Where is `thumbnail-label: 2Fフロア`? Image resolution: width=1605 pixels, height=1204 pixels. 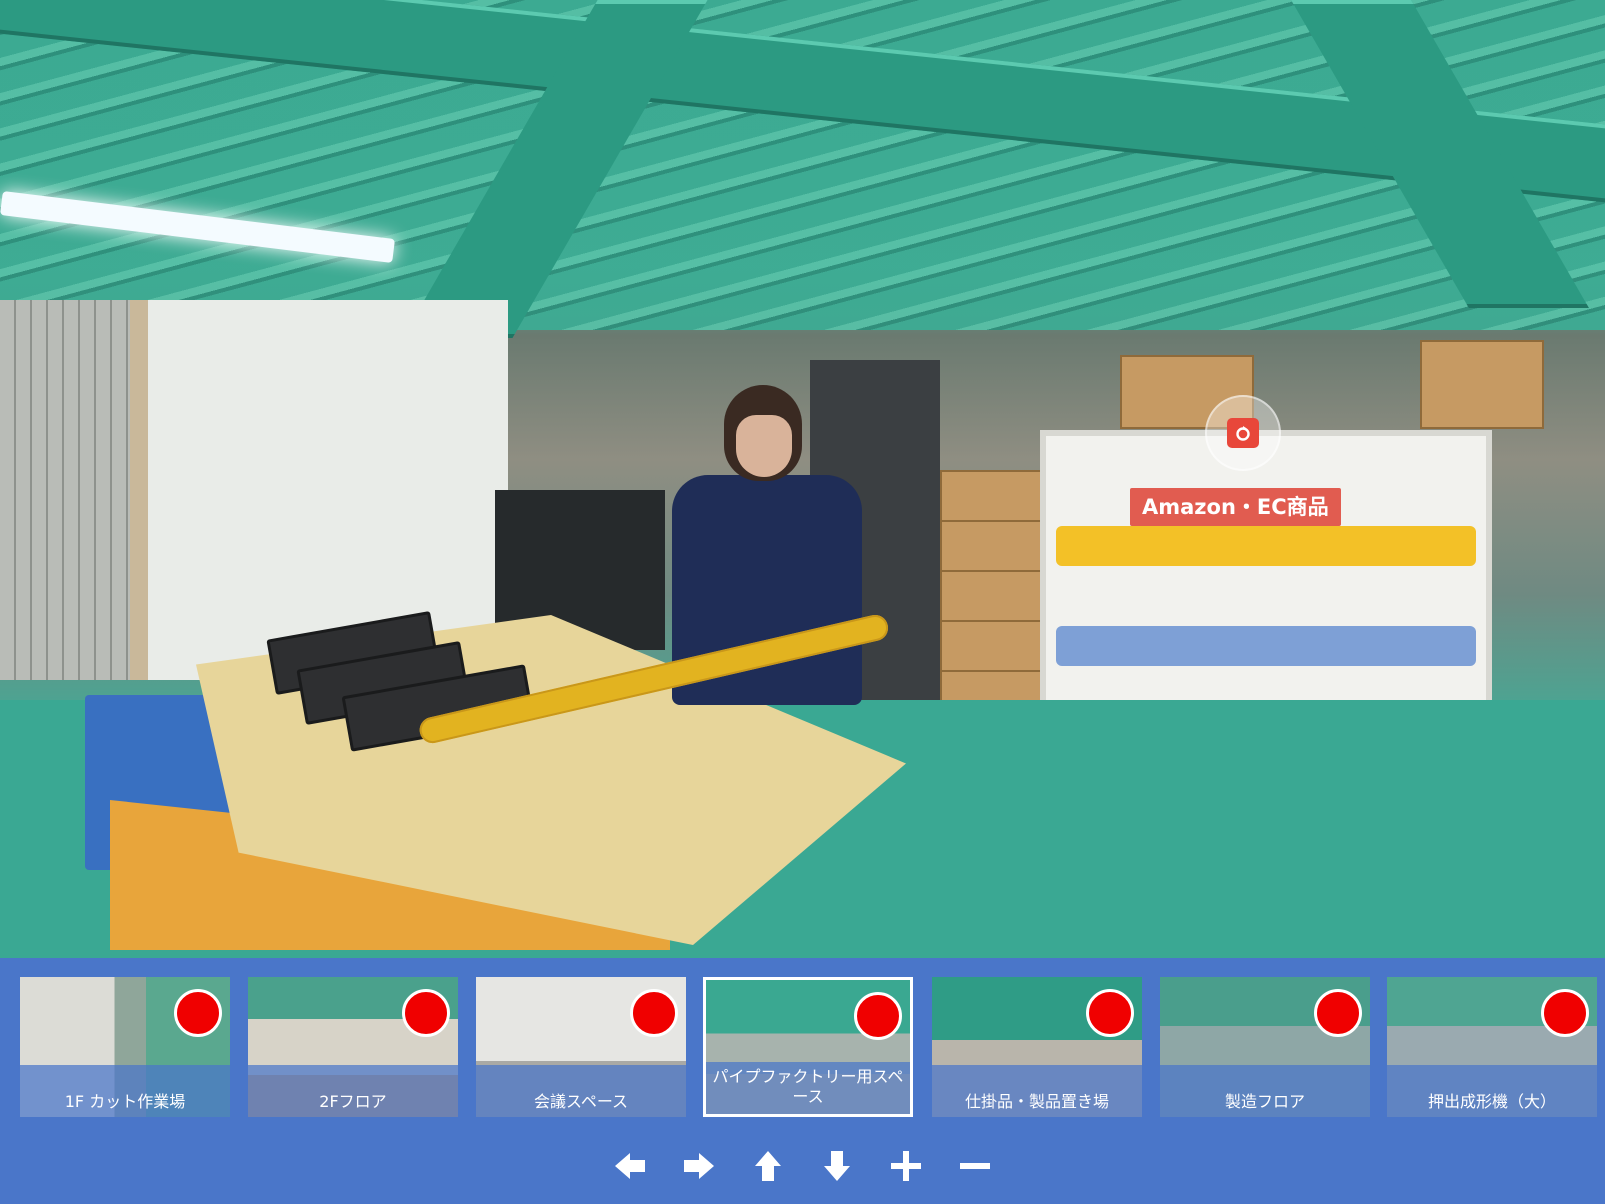 thumbnail-label: 2Fフロア is located at coordinates (353, 1091).